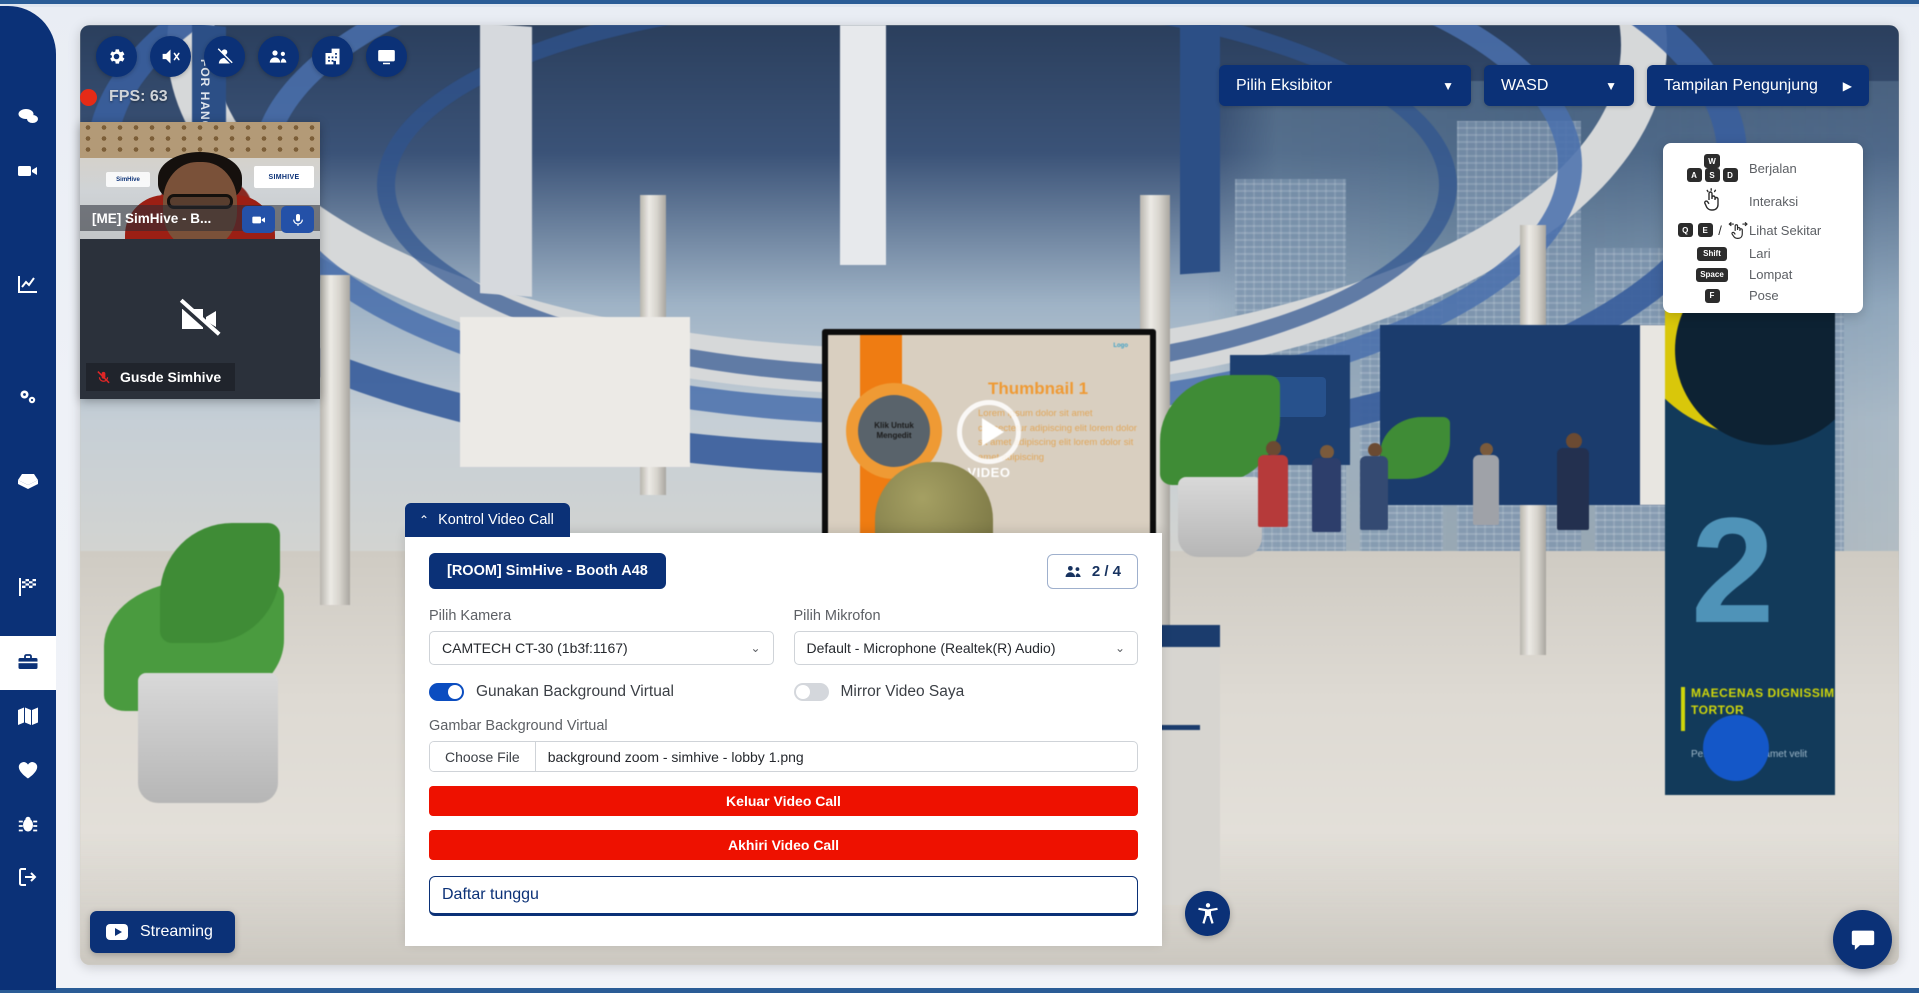  I want to click on chat-floating-button, so click(1862, 939).